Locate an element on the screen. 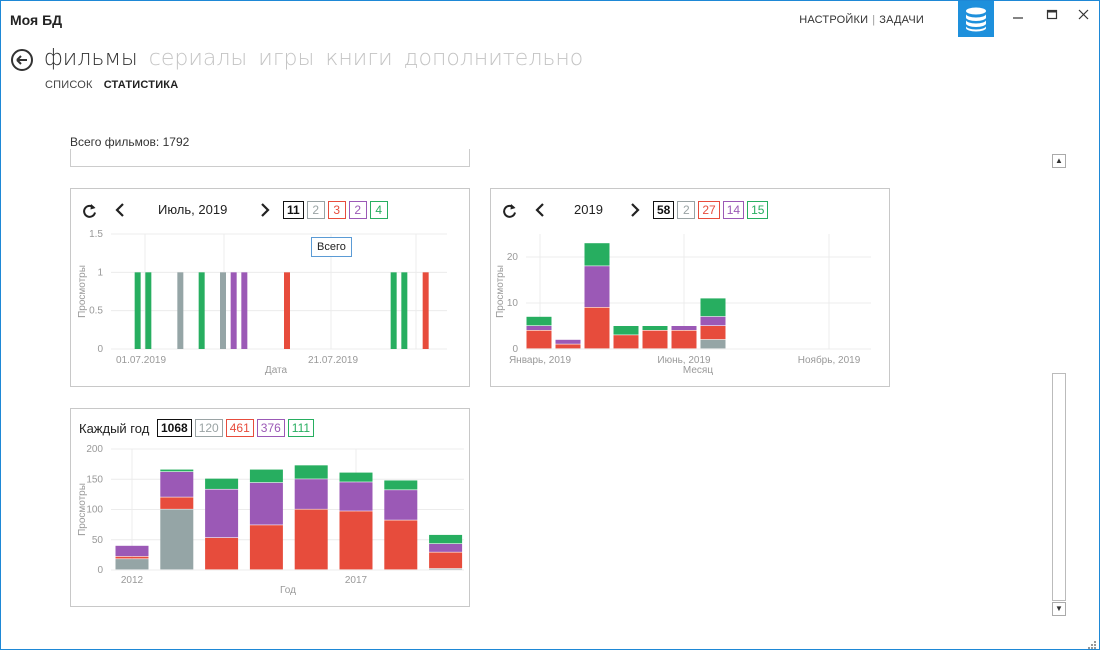  scrollbar-thumb is located at coordinates (1059, 487).